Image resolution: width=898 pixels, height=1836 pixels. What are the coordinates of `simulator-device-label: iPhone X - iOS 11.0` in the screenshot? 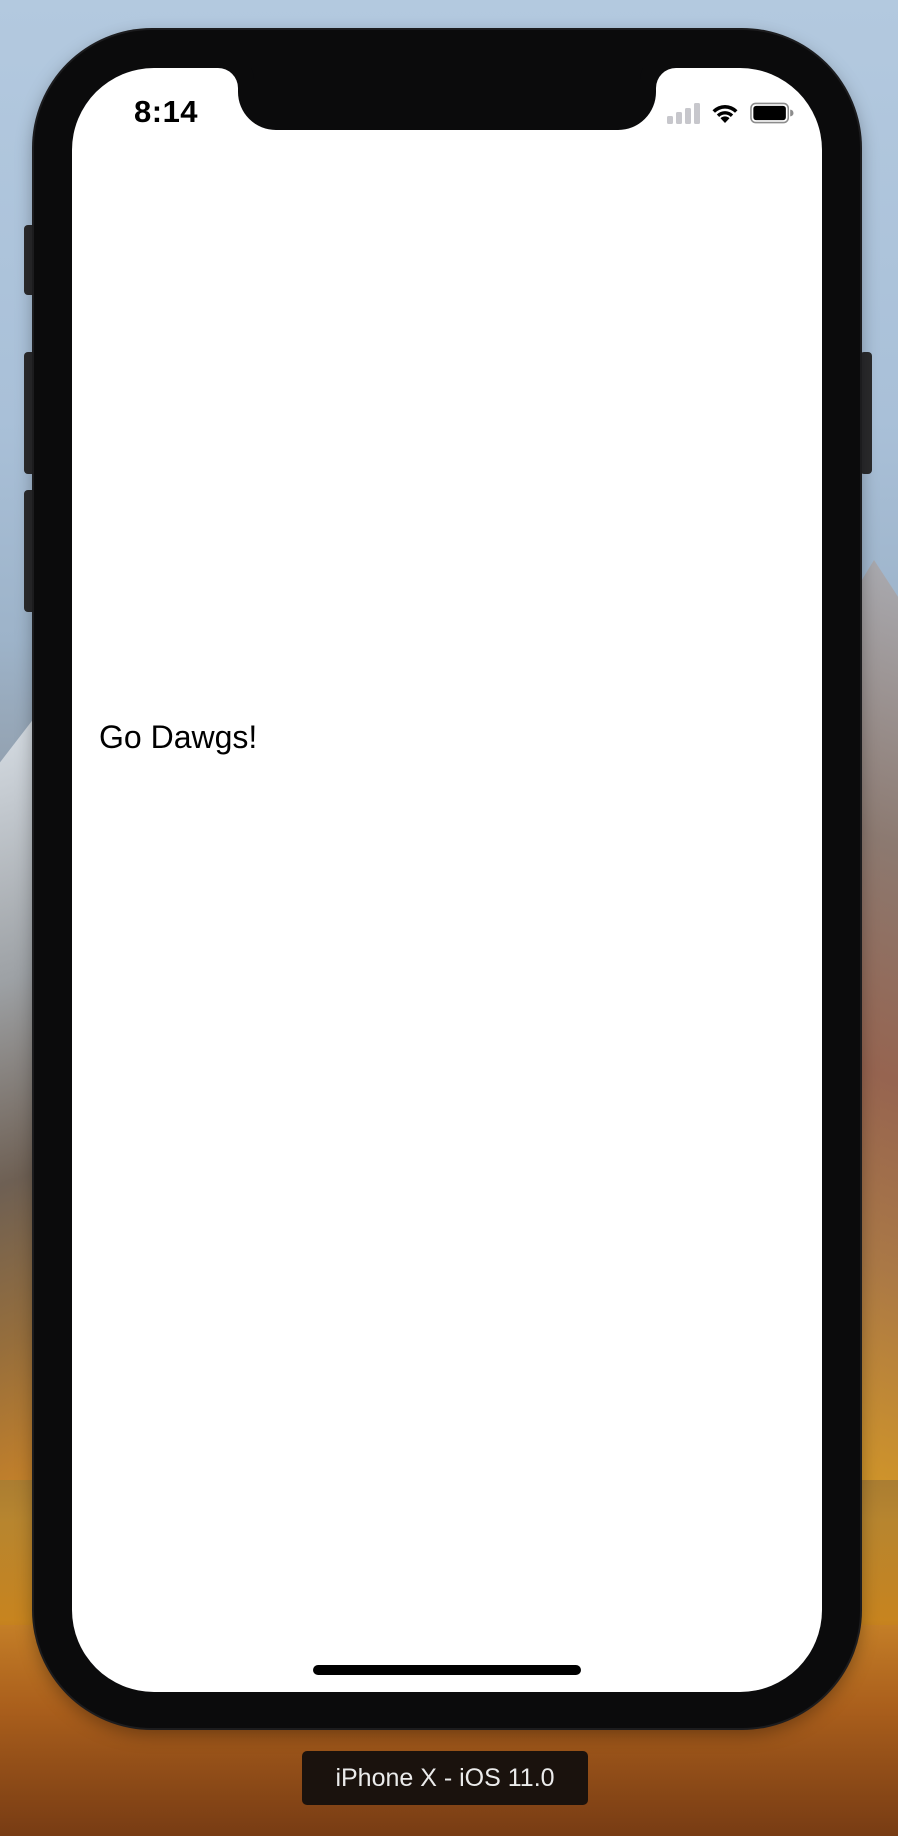 It's located at (445, 1778).